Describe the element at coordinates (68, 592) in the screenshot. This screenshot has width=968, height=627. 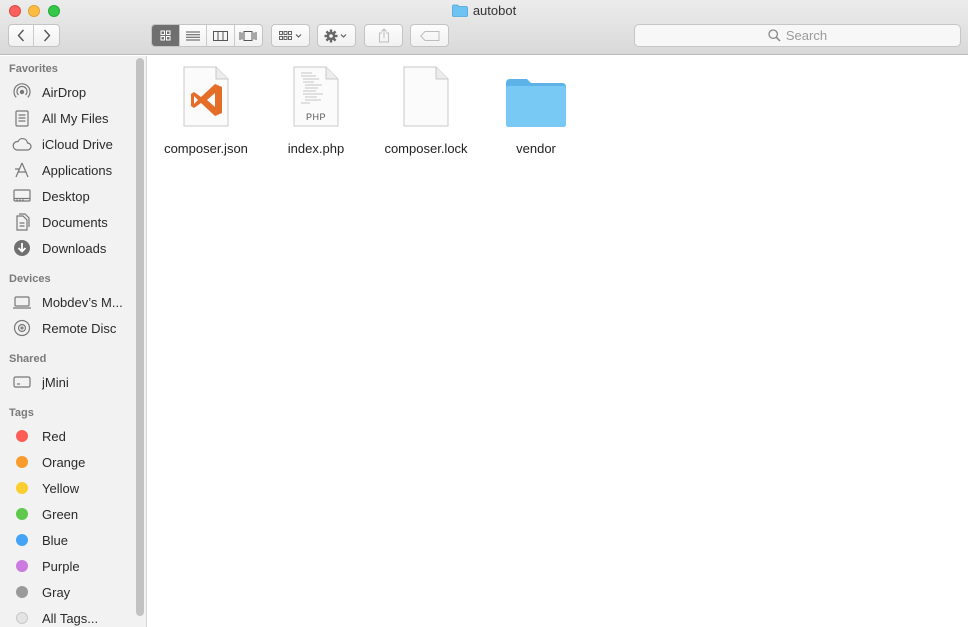
I see `sidebar-tag-gray: Gray` at that location.